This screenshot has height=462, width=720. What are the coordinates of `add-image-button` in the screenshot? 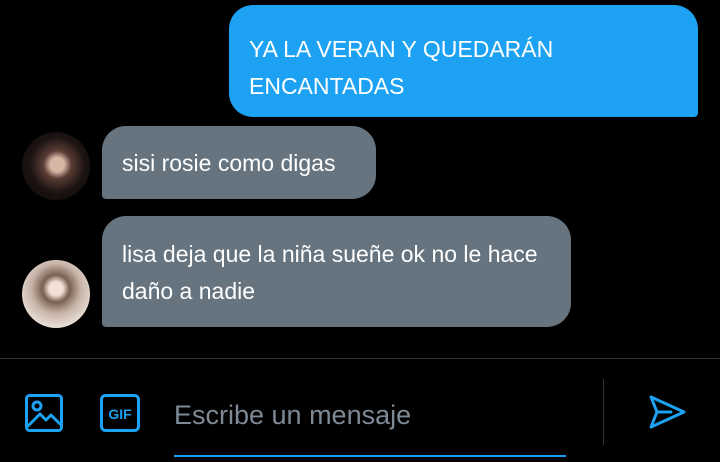 It's located at (44, 413).